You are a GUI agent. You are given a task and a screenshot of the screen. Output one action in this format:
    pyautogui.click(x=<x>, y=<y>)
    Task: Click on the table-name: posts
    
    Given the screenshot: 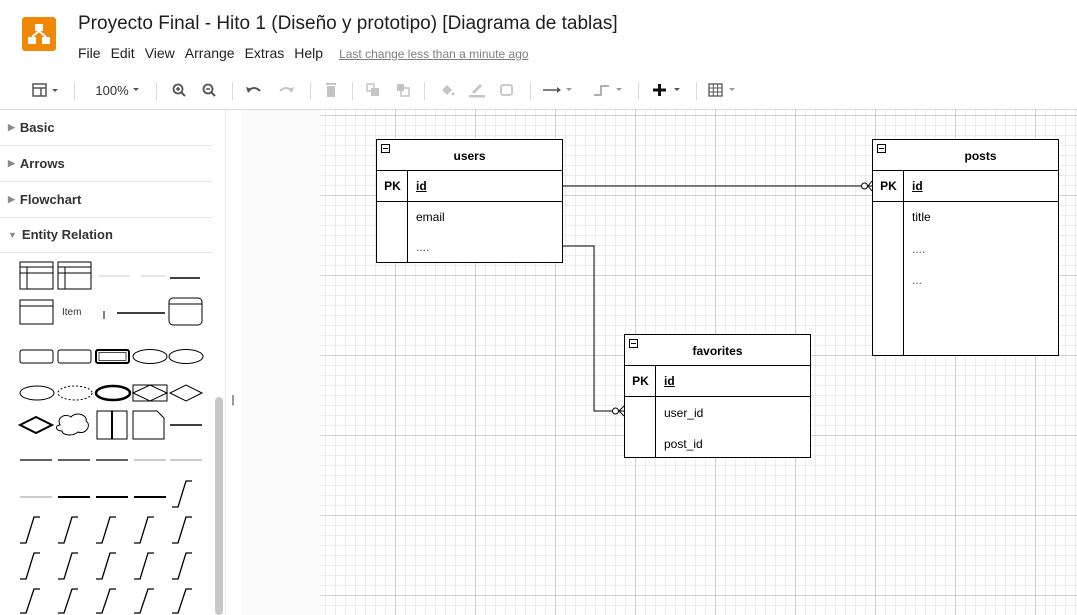 What is the action you would take?
    pyautogui.click(x=980, y=156)
    